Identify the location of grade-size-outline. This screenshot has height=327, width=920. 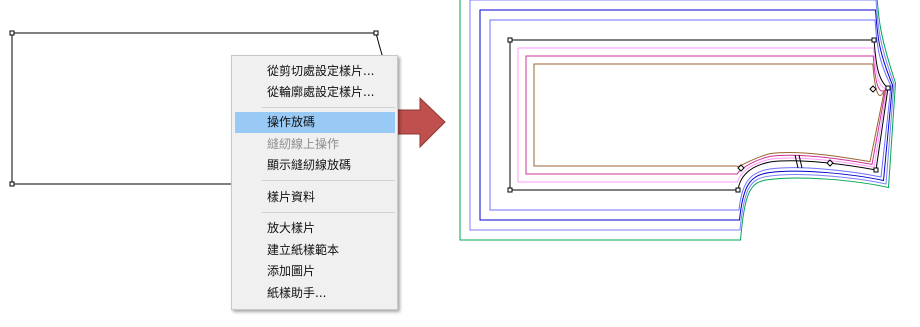
(709, 115).